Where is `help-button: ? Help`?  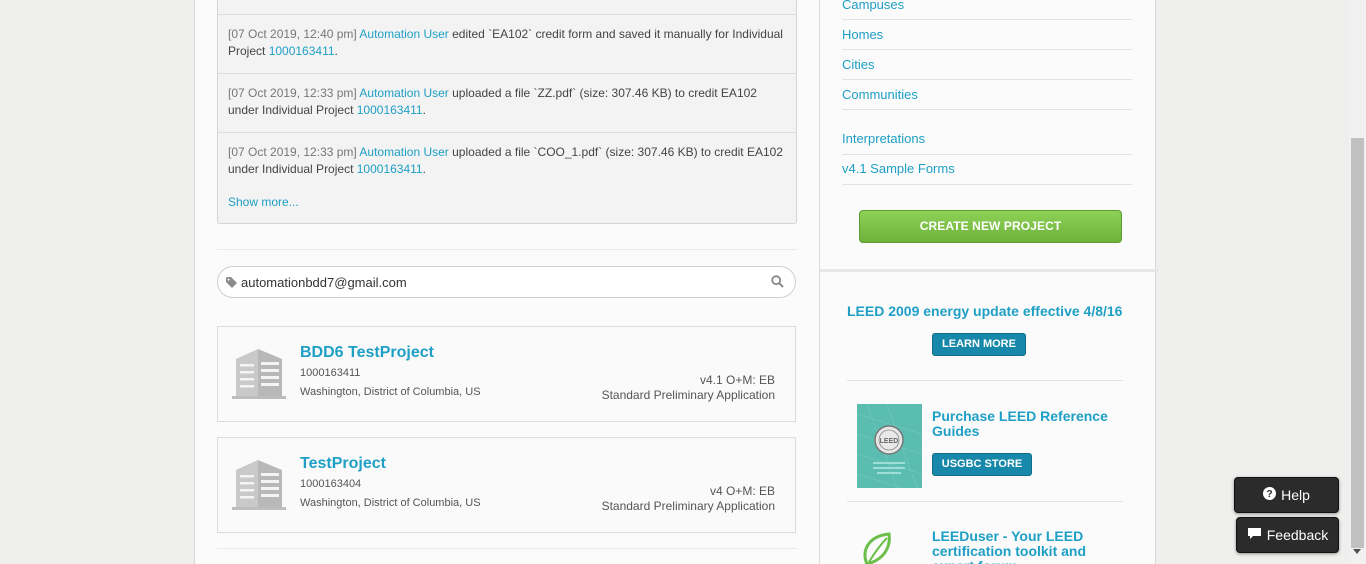
help-button: ? Help is located at coordinates (1286, 495).